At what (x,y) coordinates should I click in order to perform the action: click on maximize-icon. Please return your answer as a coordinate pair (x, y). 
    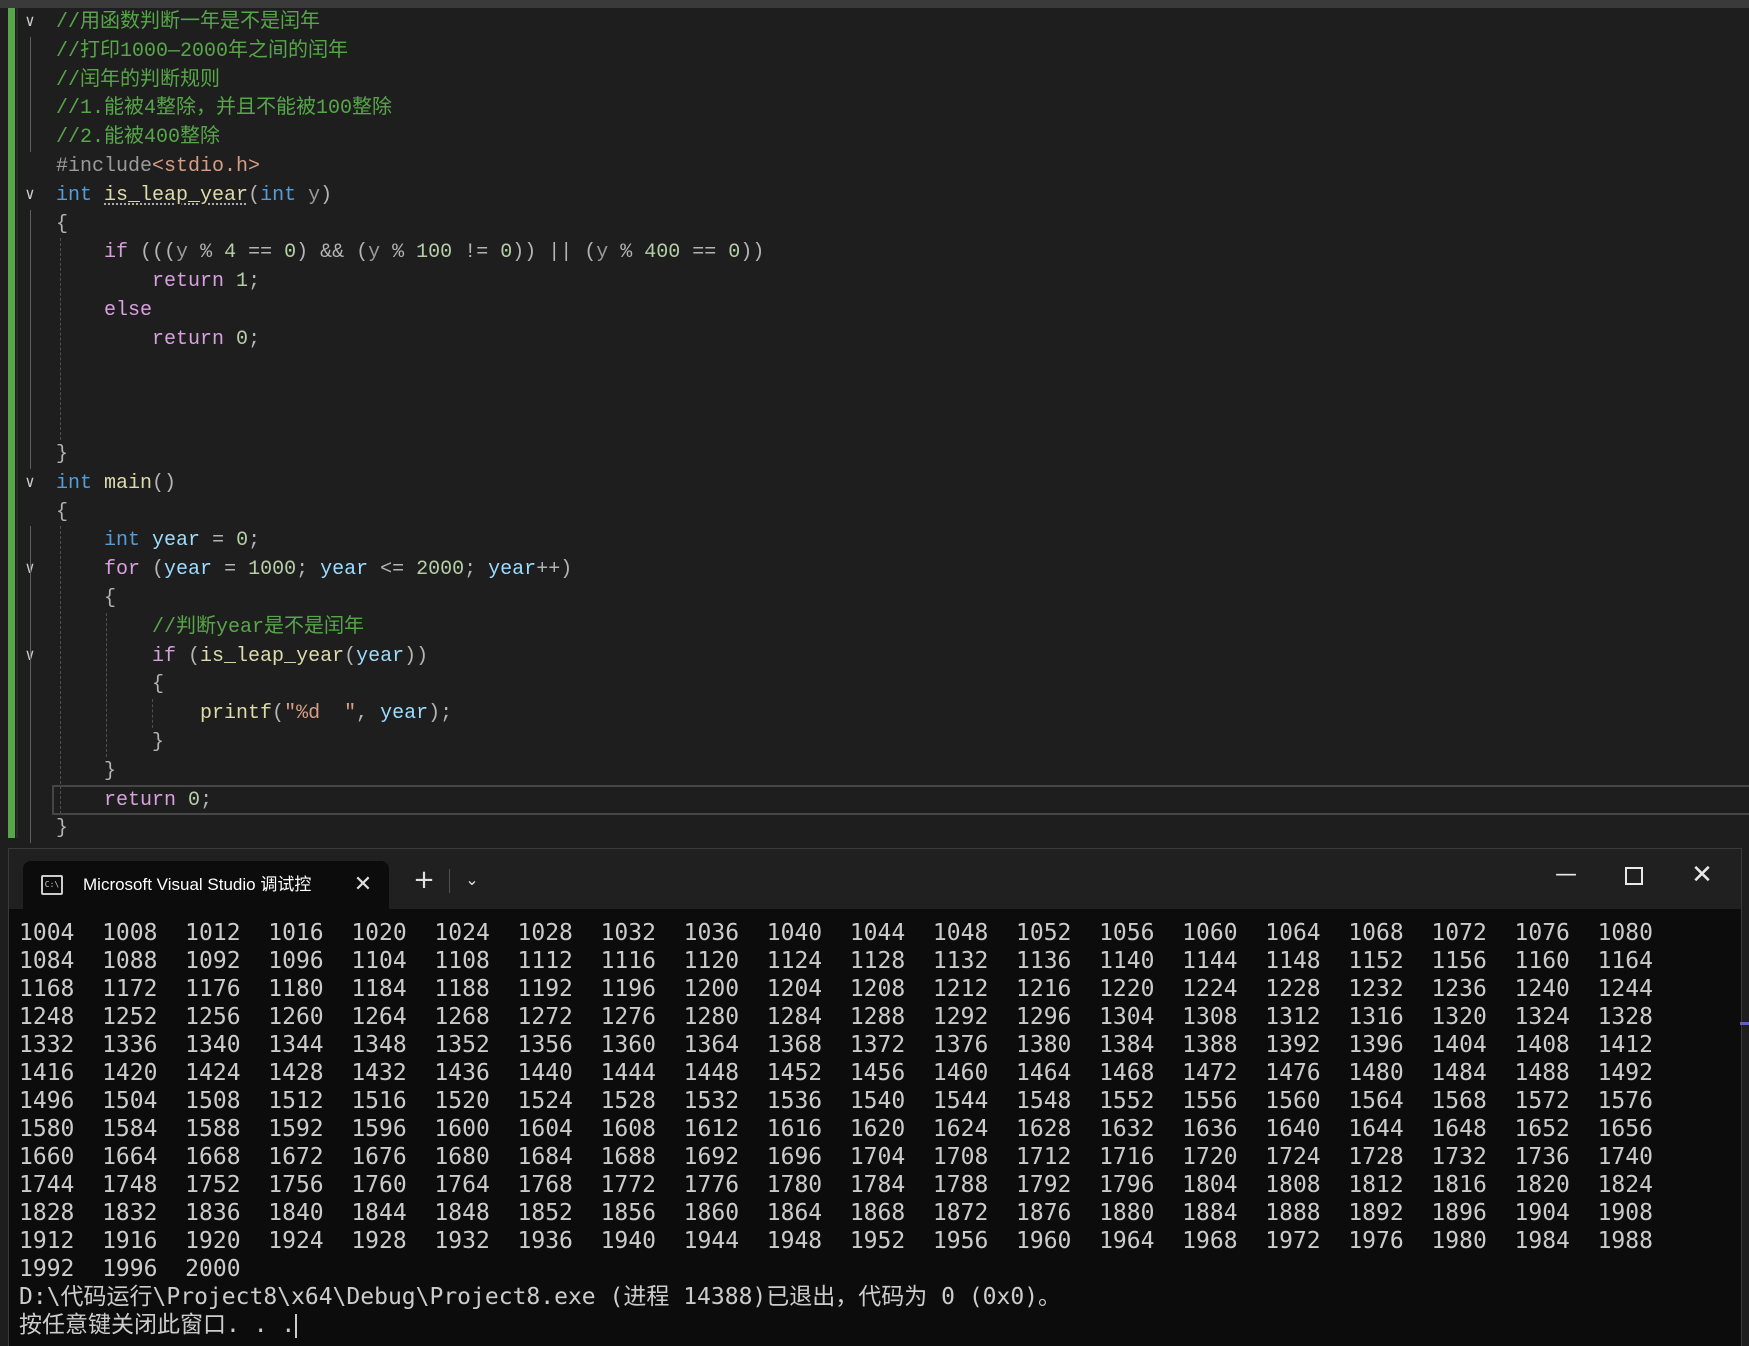
    Looking at the image, I should click on (1634, 875).